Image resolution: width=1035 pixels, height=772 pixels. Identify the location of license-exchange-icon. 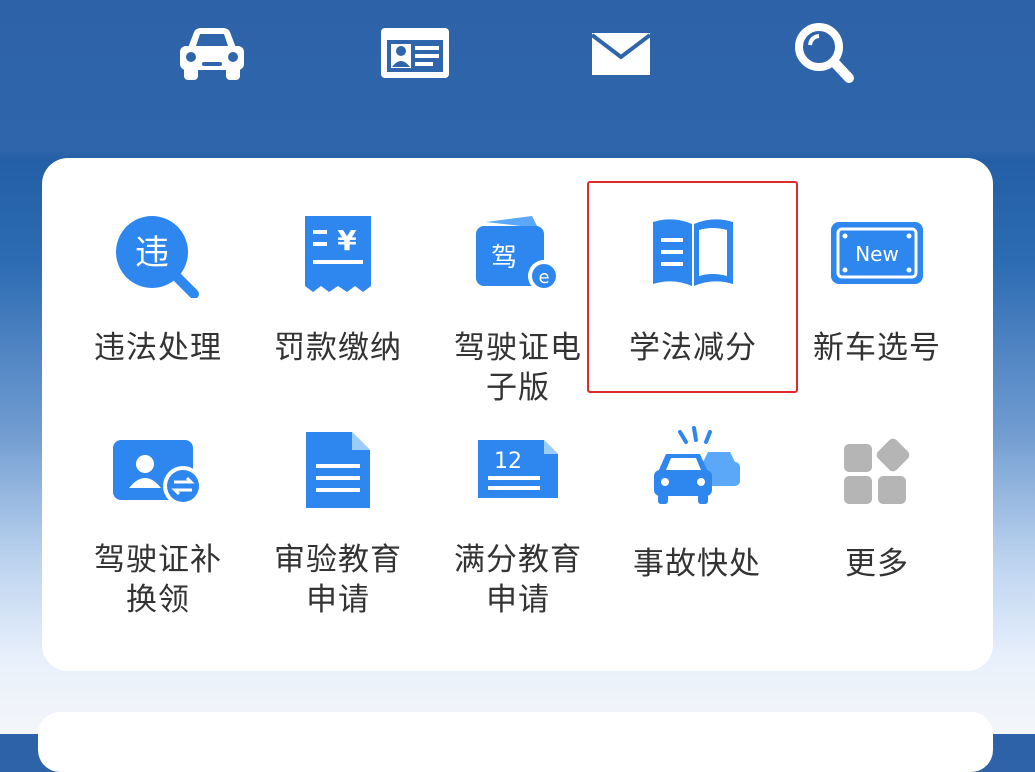
(158, 474).